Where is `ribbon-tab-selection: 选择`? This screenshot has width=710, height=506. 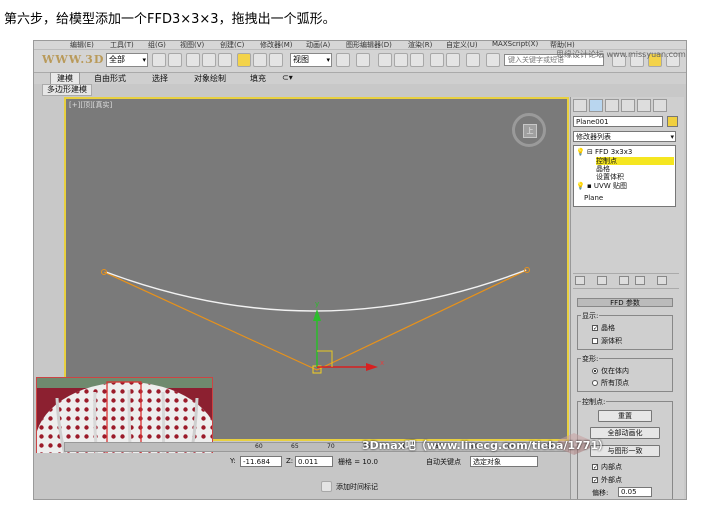
ribbon-tab-selection: 选择 is located at coordinates (160, 78).